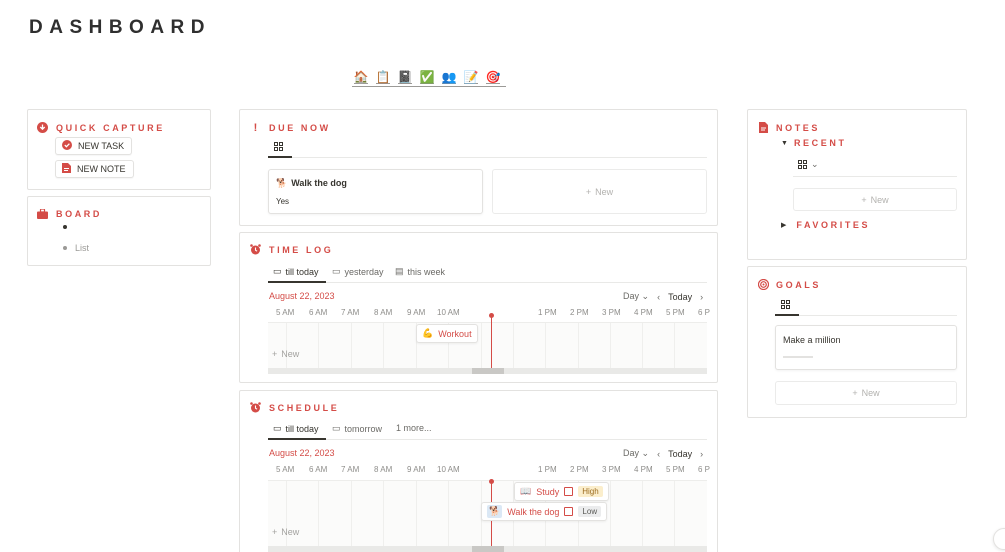  I want to click on icon-nav-bar: 🏠 📋 📓 ✅ 👥 📝 🎯, so click(429, 77).